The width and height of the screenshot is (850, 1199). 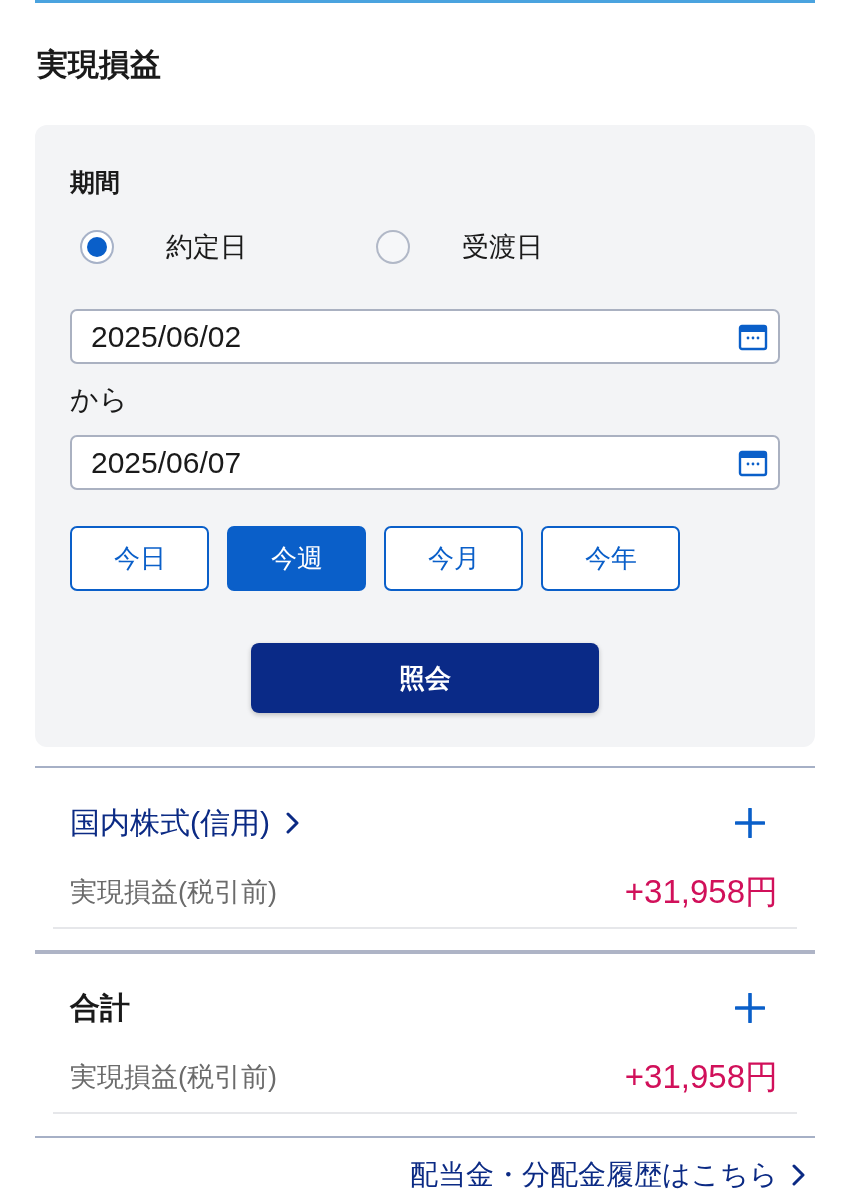 I want to click on search-button: 照会, so click(x=425, y=678).